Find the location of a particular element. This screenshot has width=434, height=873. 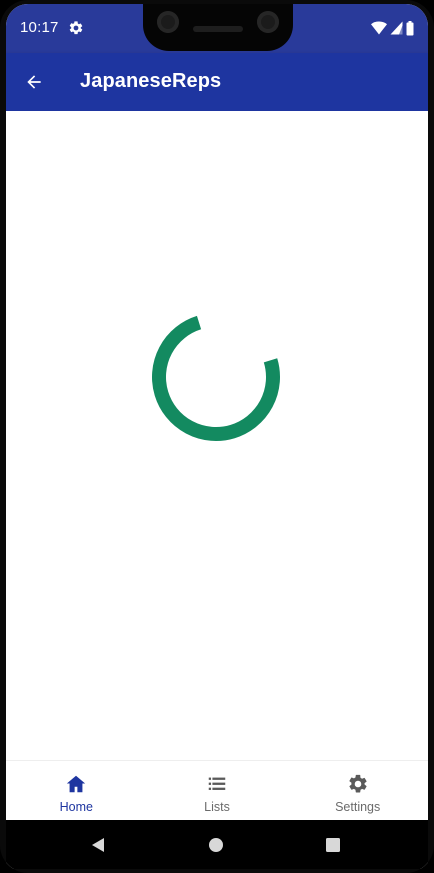

bottom-navigation: Home Lists Settings is located at coordinates (217, 790).